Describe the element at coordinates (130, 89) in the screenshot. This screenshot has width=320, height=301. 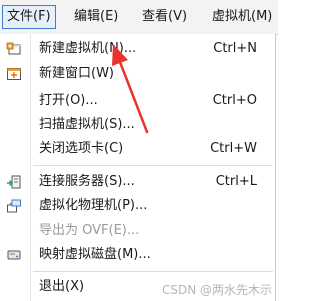
I see `red-arrow-annotation` at that location.